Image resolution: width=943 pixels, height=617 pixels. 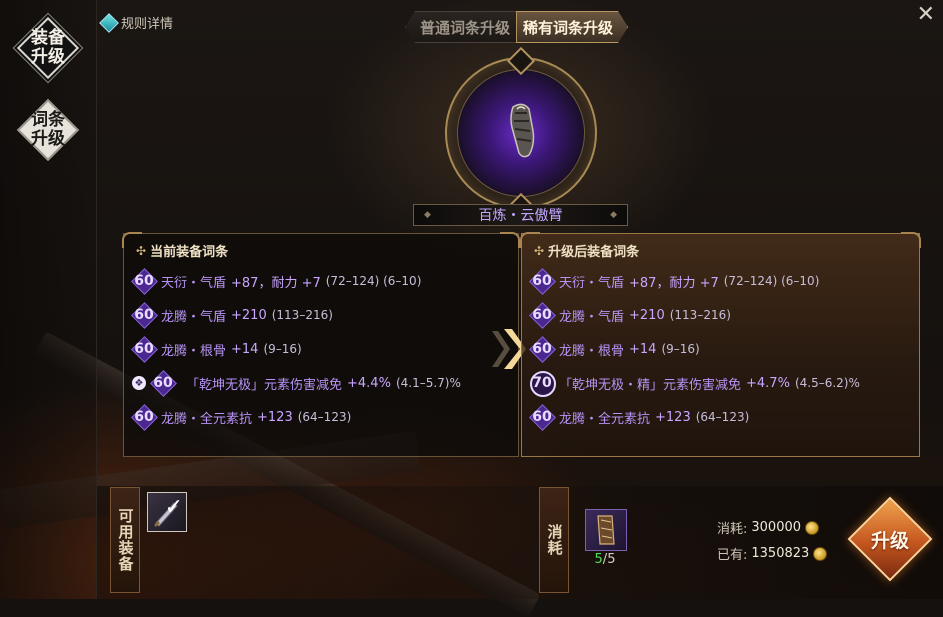 I want to click on arm-guard-icon, so click(x=522, y=130).